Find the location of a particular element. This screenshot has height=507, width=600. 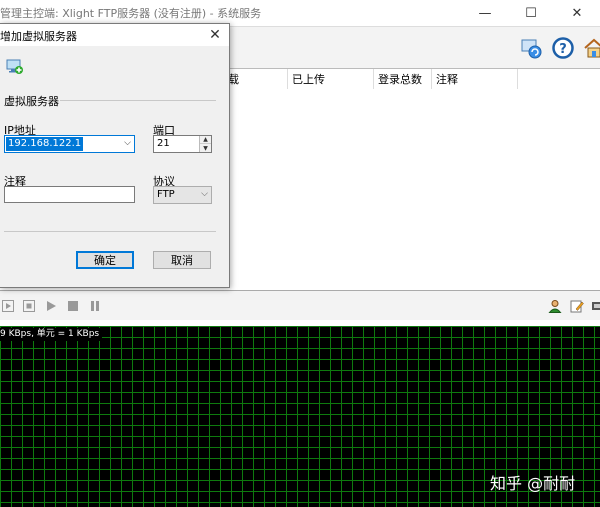

stepper-down-icon: ▼ is located at coordinates (205, 148).